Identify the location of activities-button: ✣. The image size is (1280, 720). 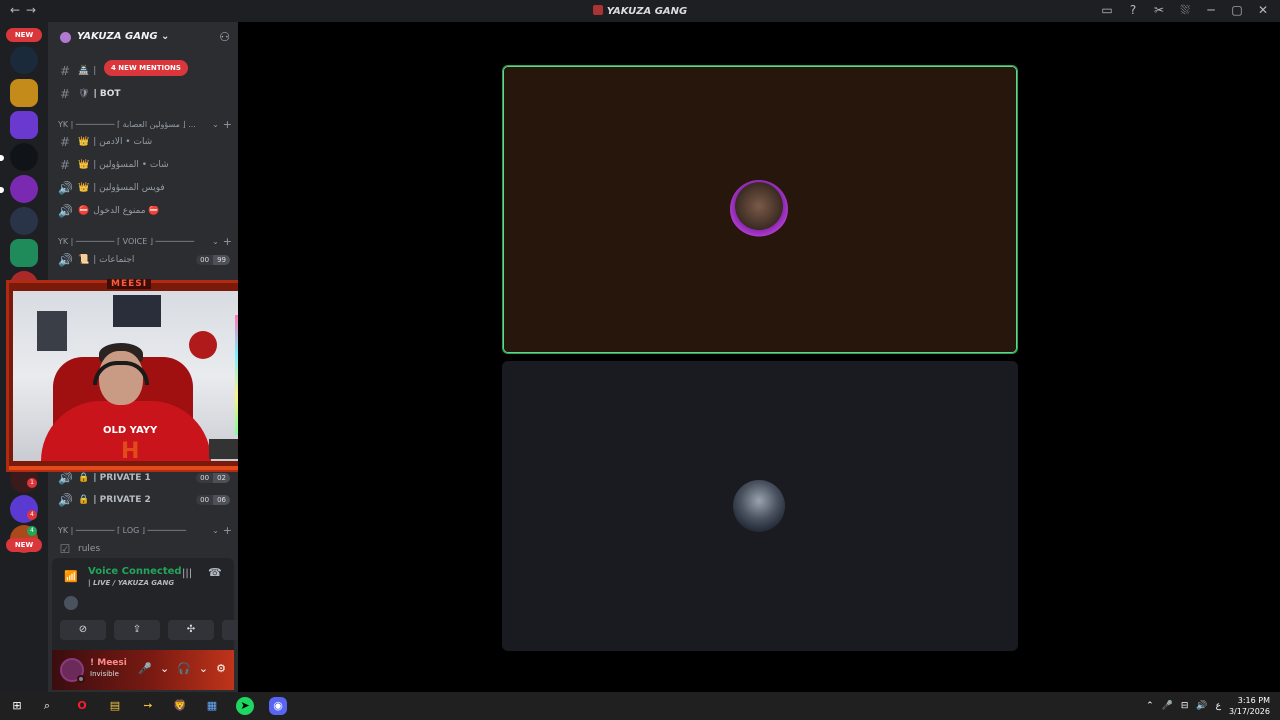
(191, 630).